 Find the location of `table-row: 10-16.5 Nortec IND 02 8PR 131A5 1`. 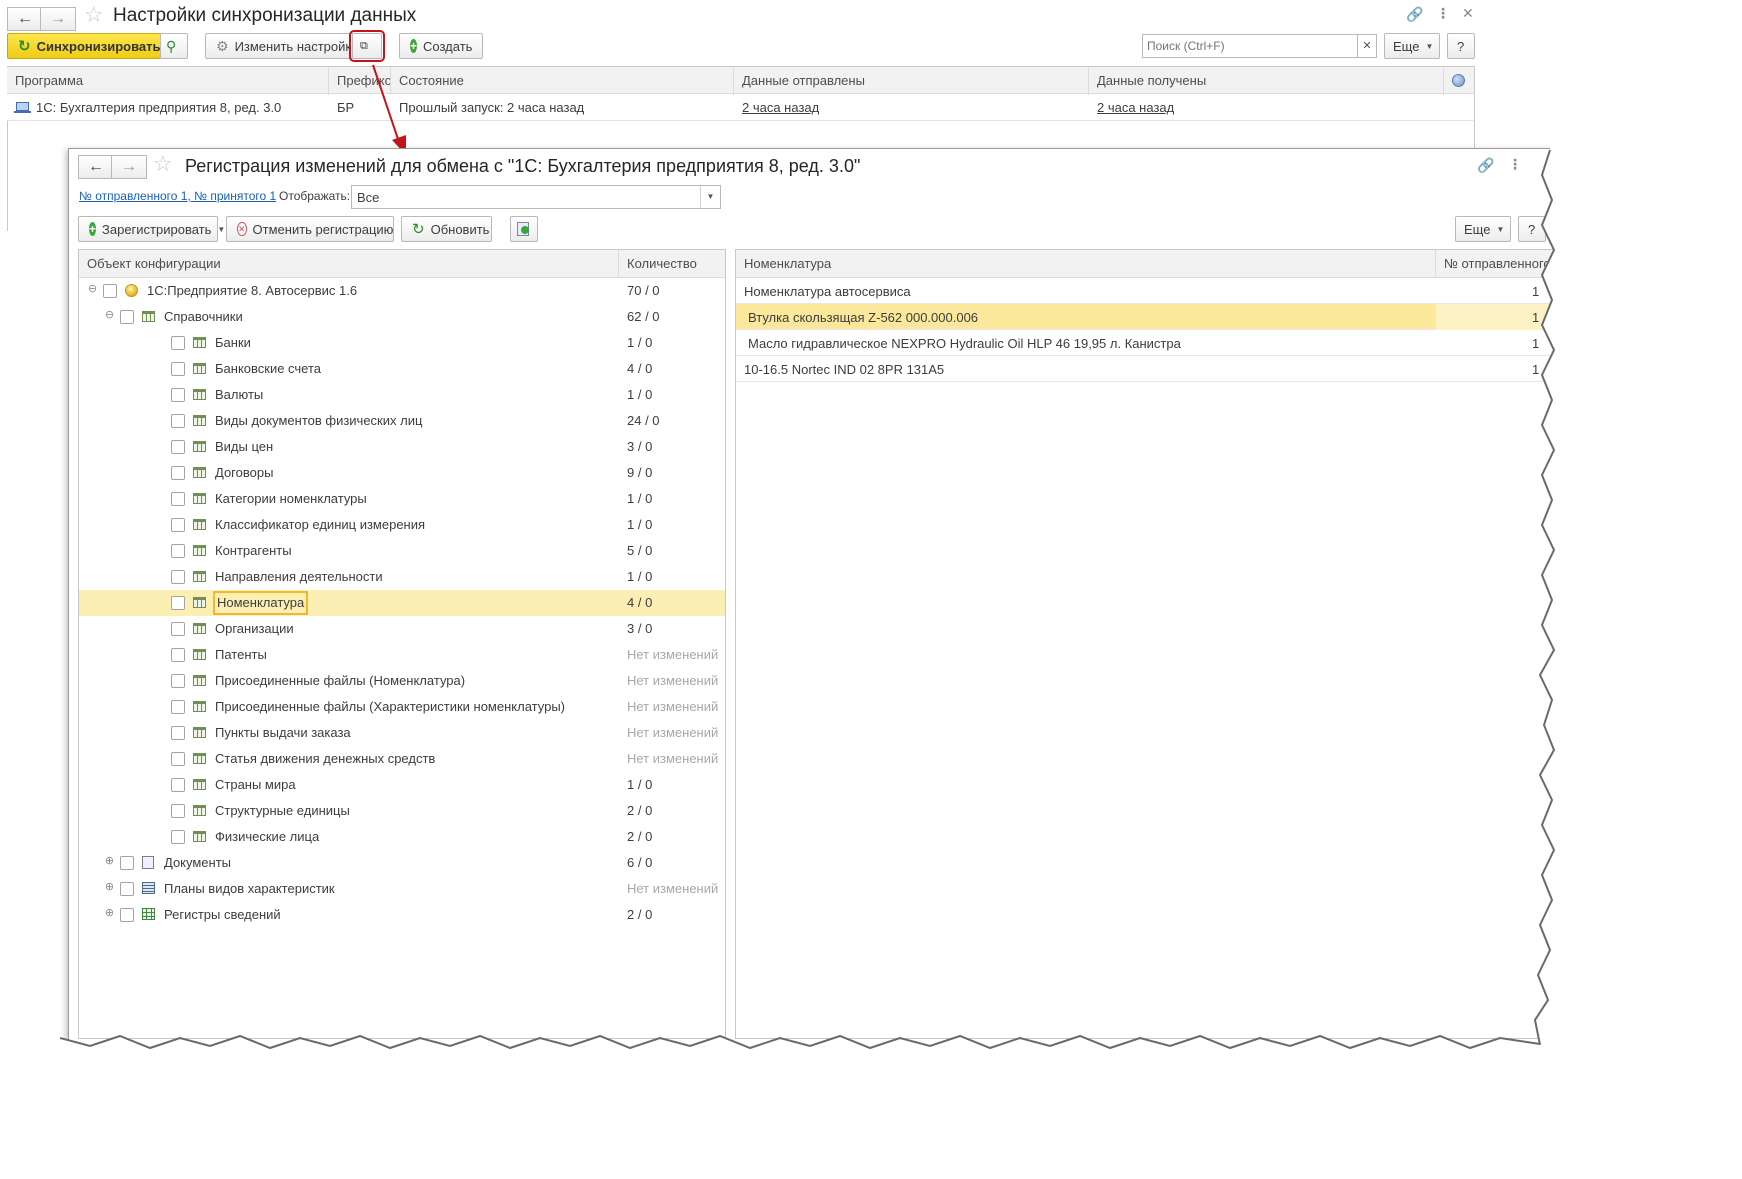

table-row: 10-16.5 Nortec IND 02 8PR 131A5 1 is located at coordinates (1239, 369).